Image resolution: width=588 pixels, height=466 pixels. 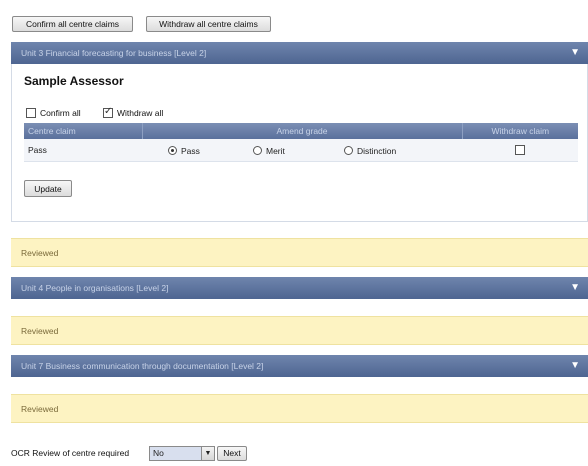 I want to click on confirm-all-label: Confirm all, so click(x=60, y=113).